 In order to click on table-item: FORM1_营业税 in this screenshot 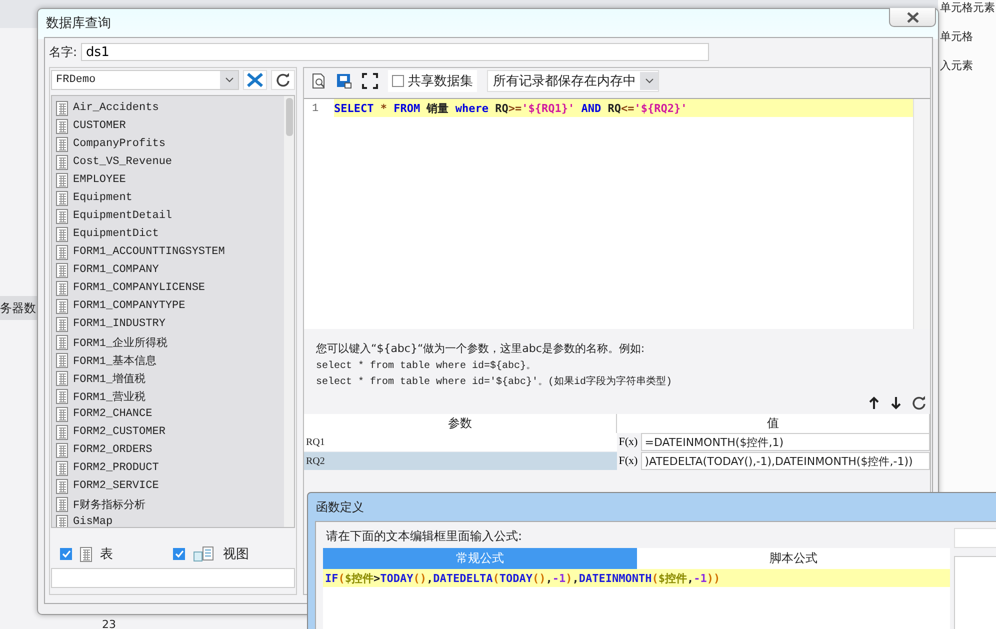, I will do `click(109, 396)`.